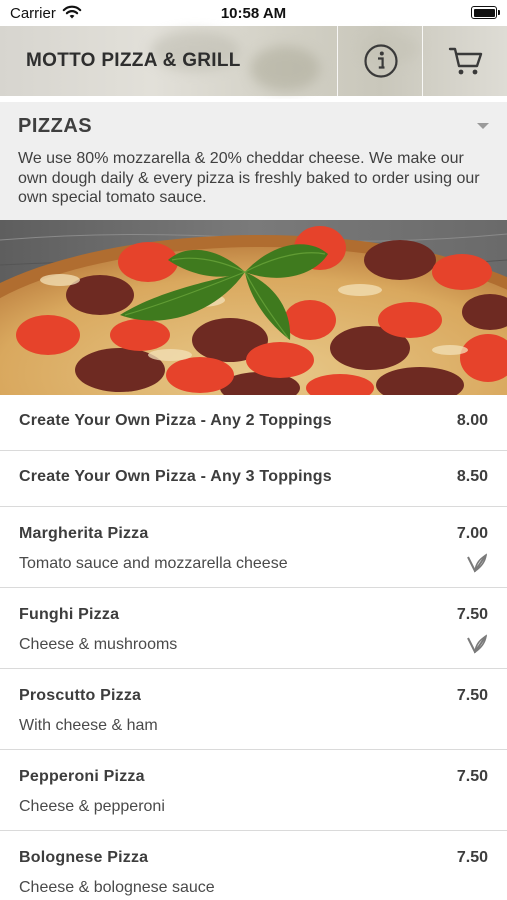 The width and height of the screenshot is (507, 900). Describe the element at coordinates (472, 476) in the screenshot. I see `item-price: 8.50` at that location.